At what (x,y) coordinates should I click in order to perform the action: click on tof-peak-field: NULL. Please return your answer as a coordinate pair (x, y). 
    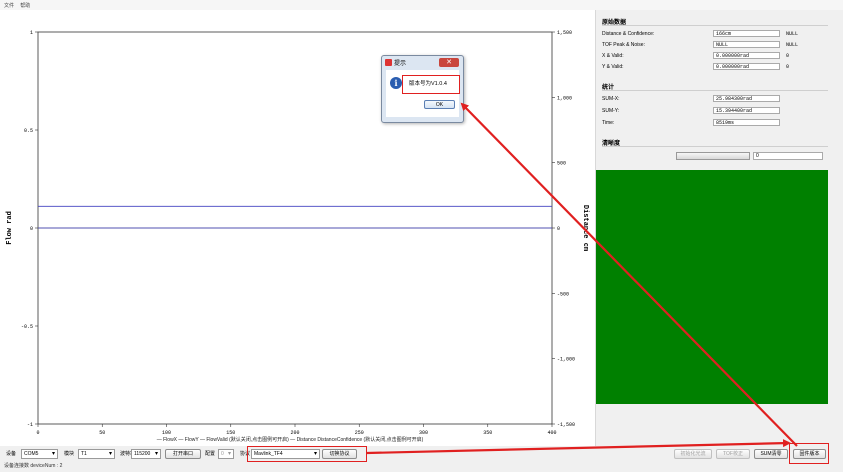
    Looking at the image, I should click on (746, 44).